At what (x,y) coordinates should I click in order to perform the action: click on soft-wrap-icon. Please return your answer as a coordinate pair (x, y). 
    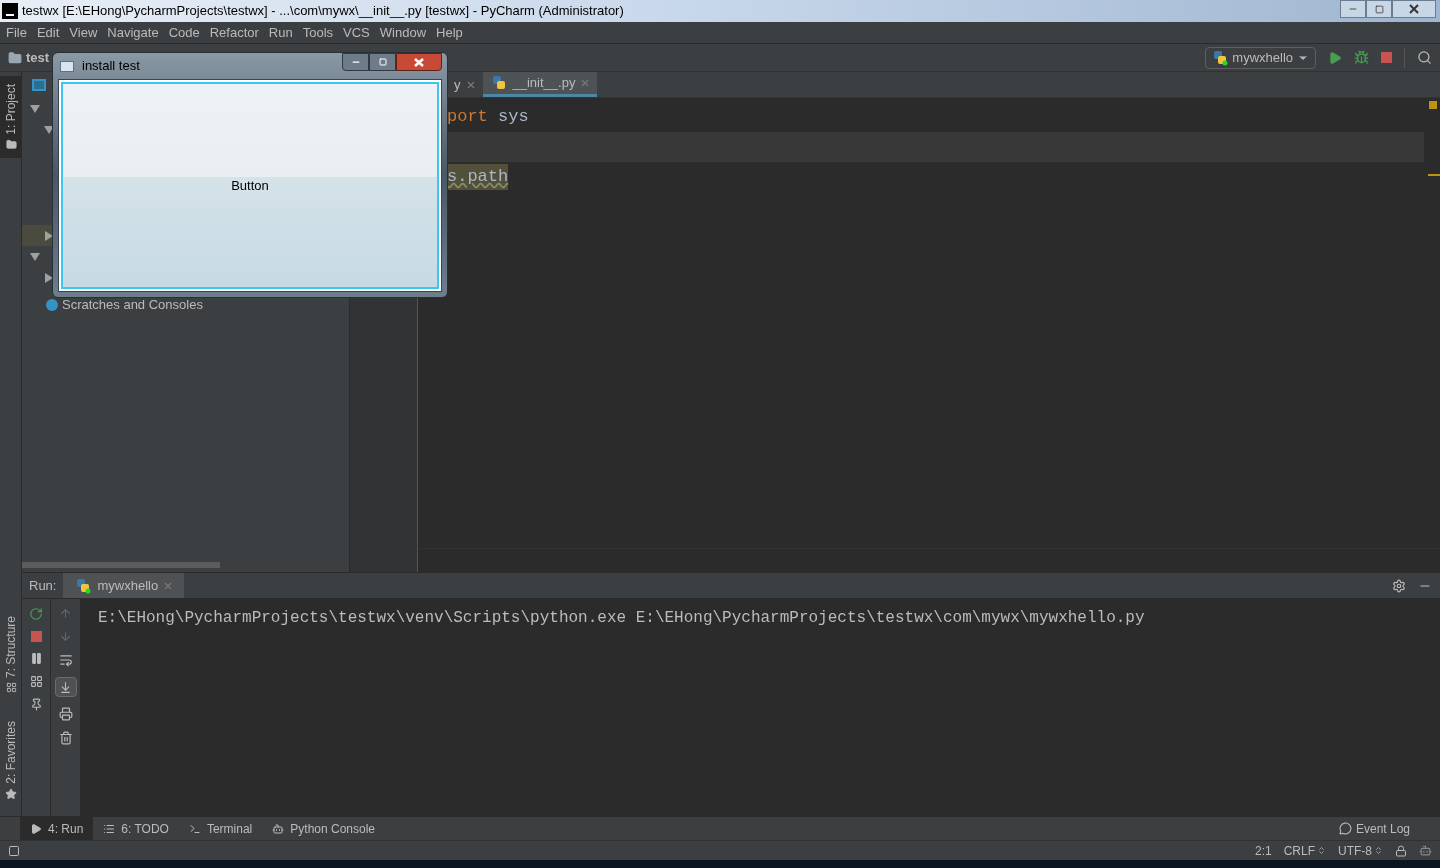
    Looking at the image, I should click on (65, 660).